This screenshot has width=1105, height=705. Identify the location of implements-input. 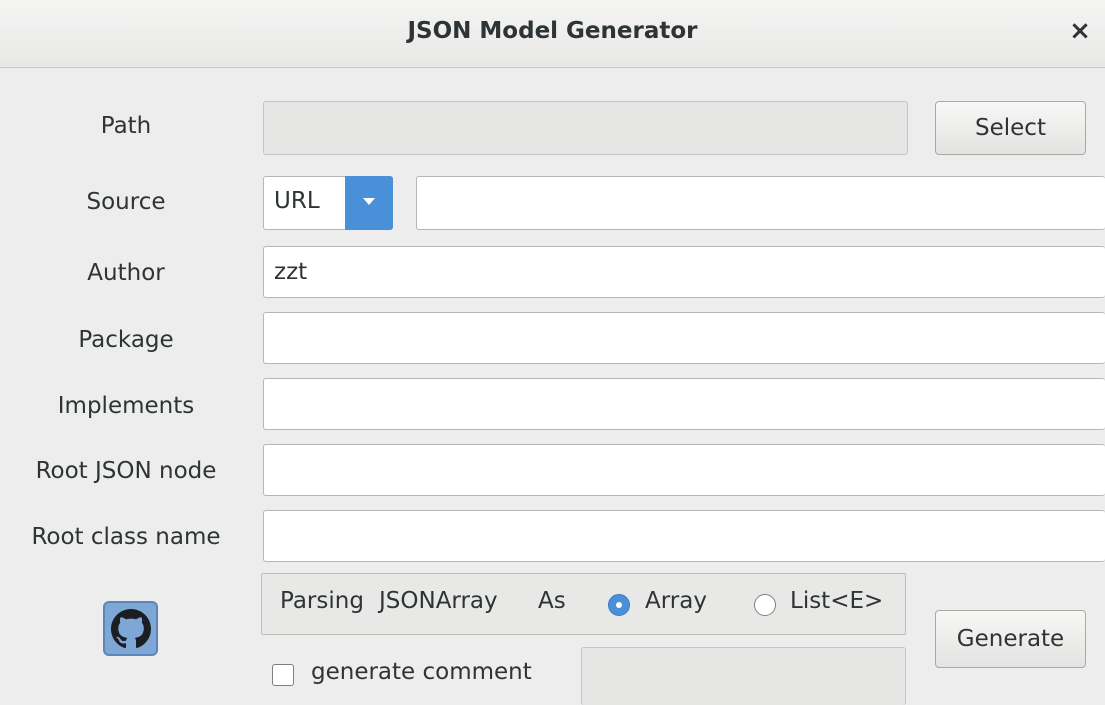
(684, 404).